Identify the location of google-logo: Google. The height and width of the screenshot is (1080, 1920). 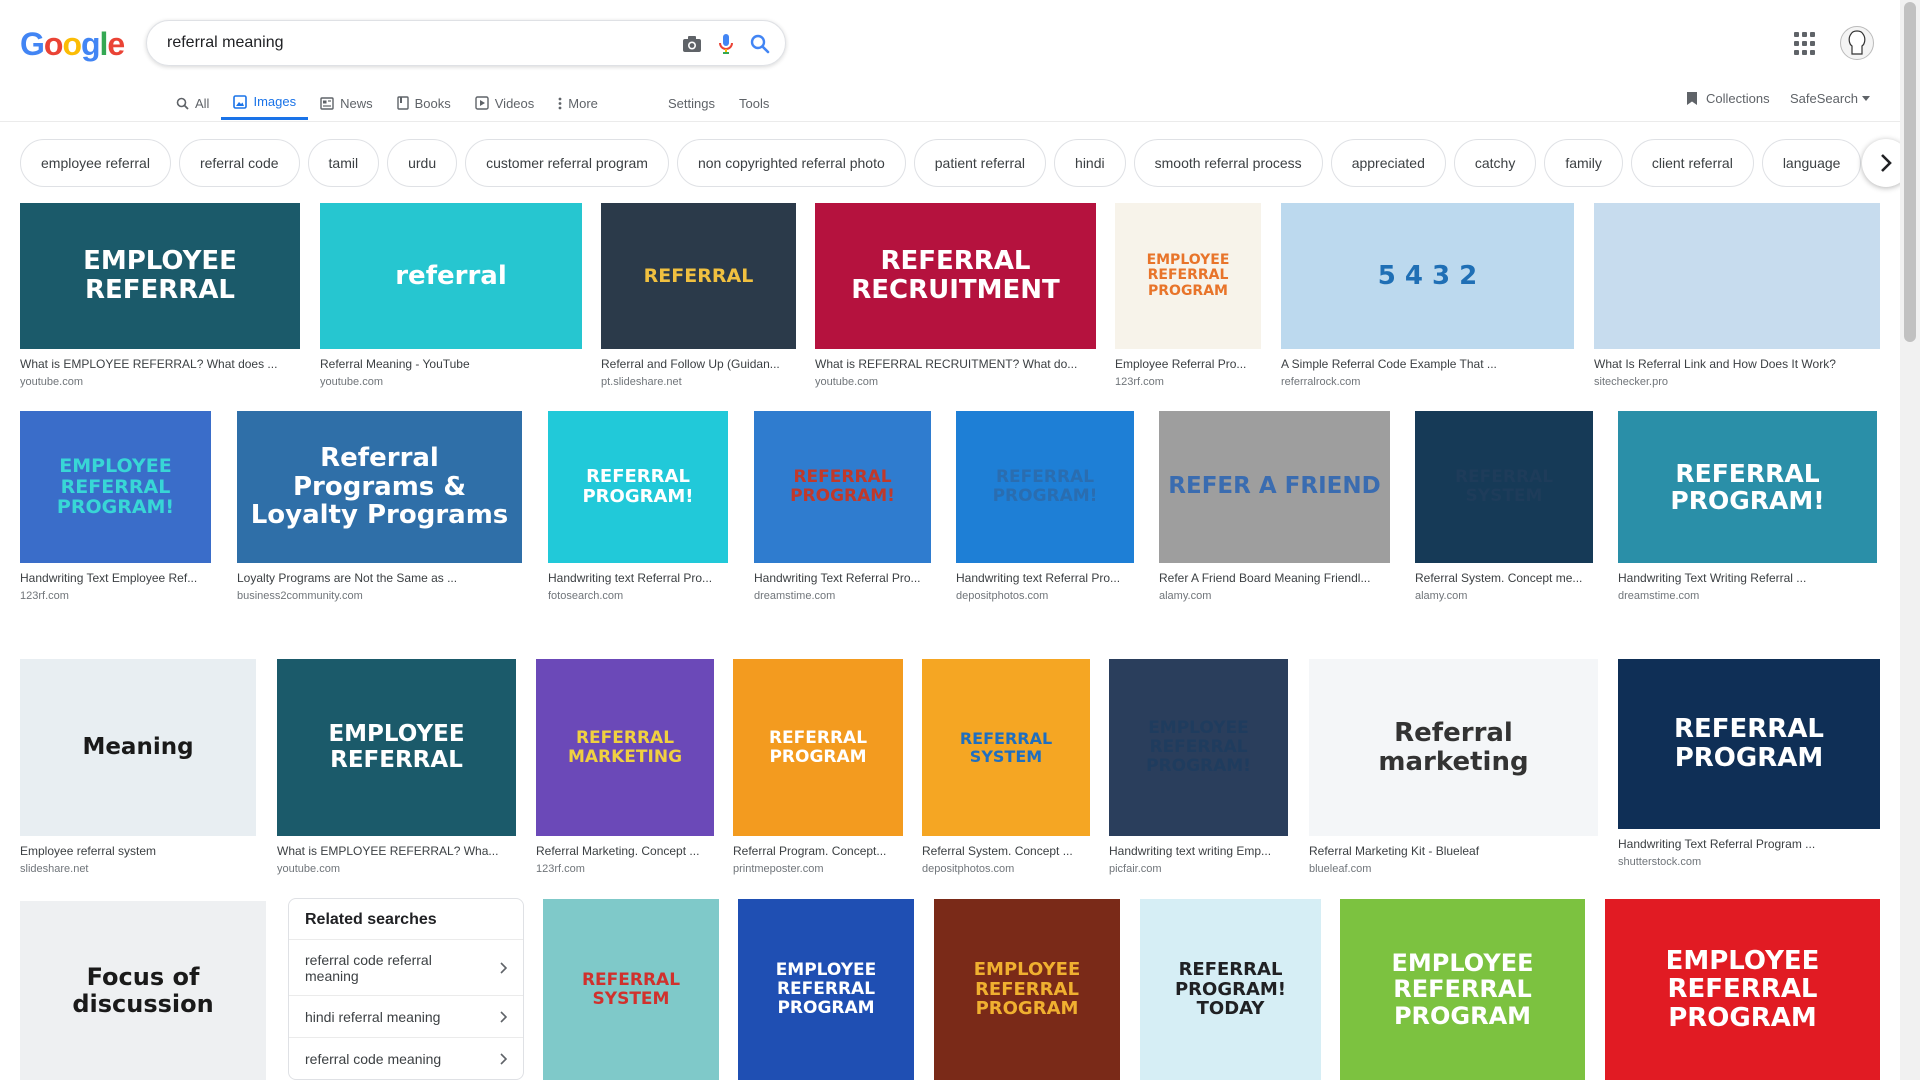
(72, 44).